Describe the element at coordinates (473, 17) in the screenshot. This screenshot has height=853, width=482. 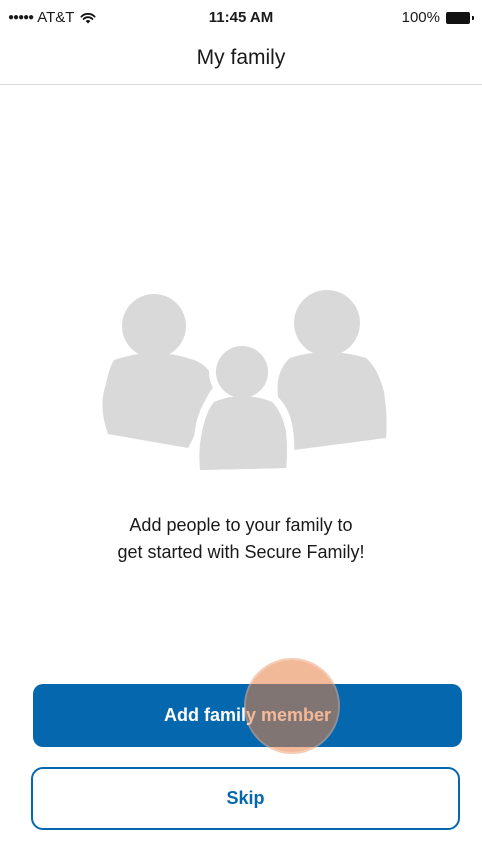
I see `battery-tip` at that location.